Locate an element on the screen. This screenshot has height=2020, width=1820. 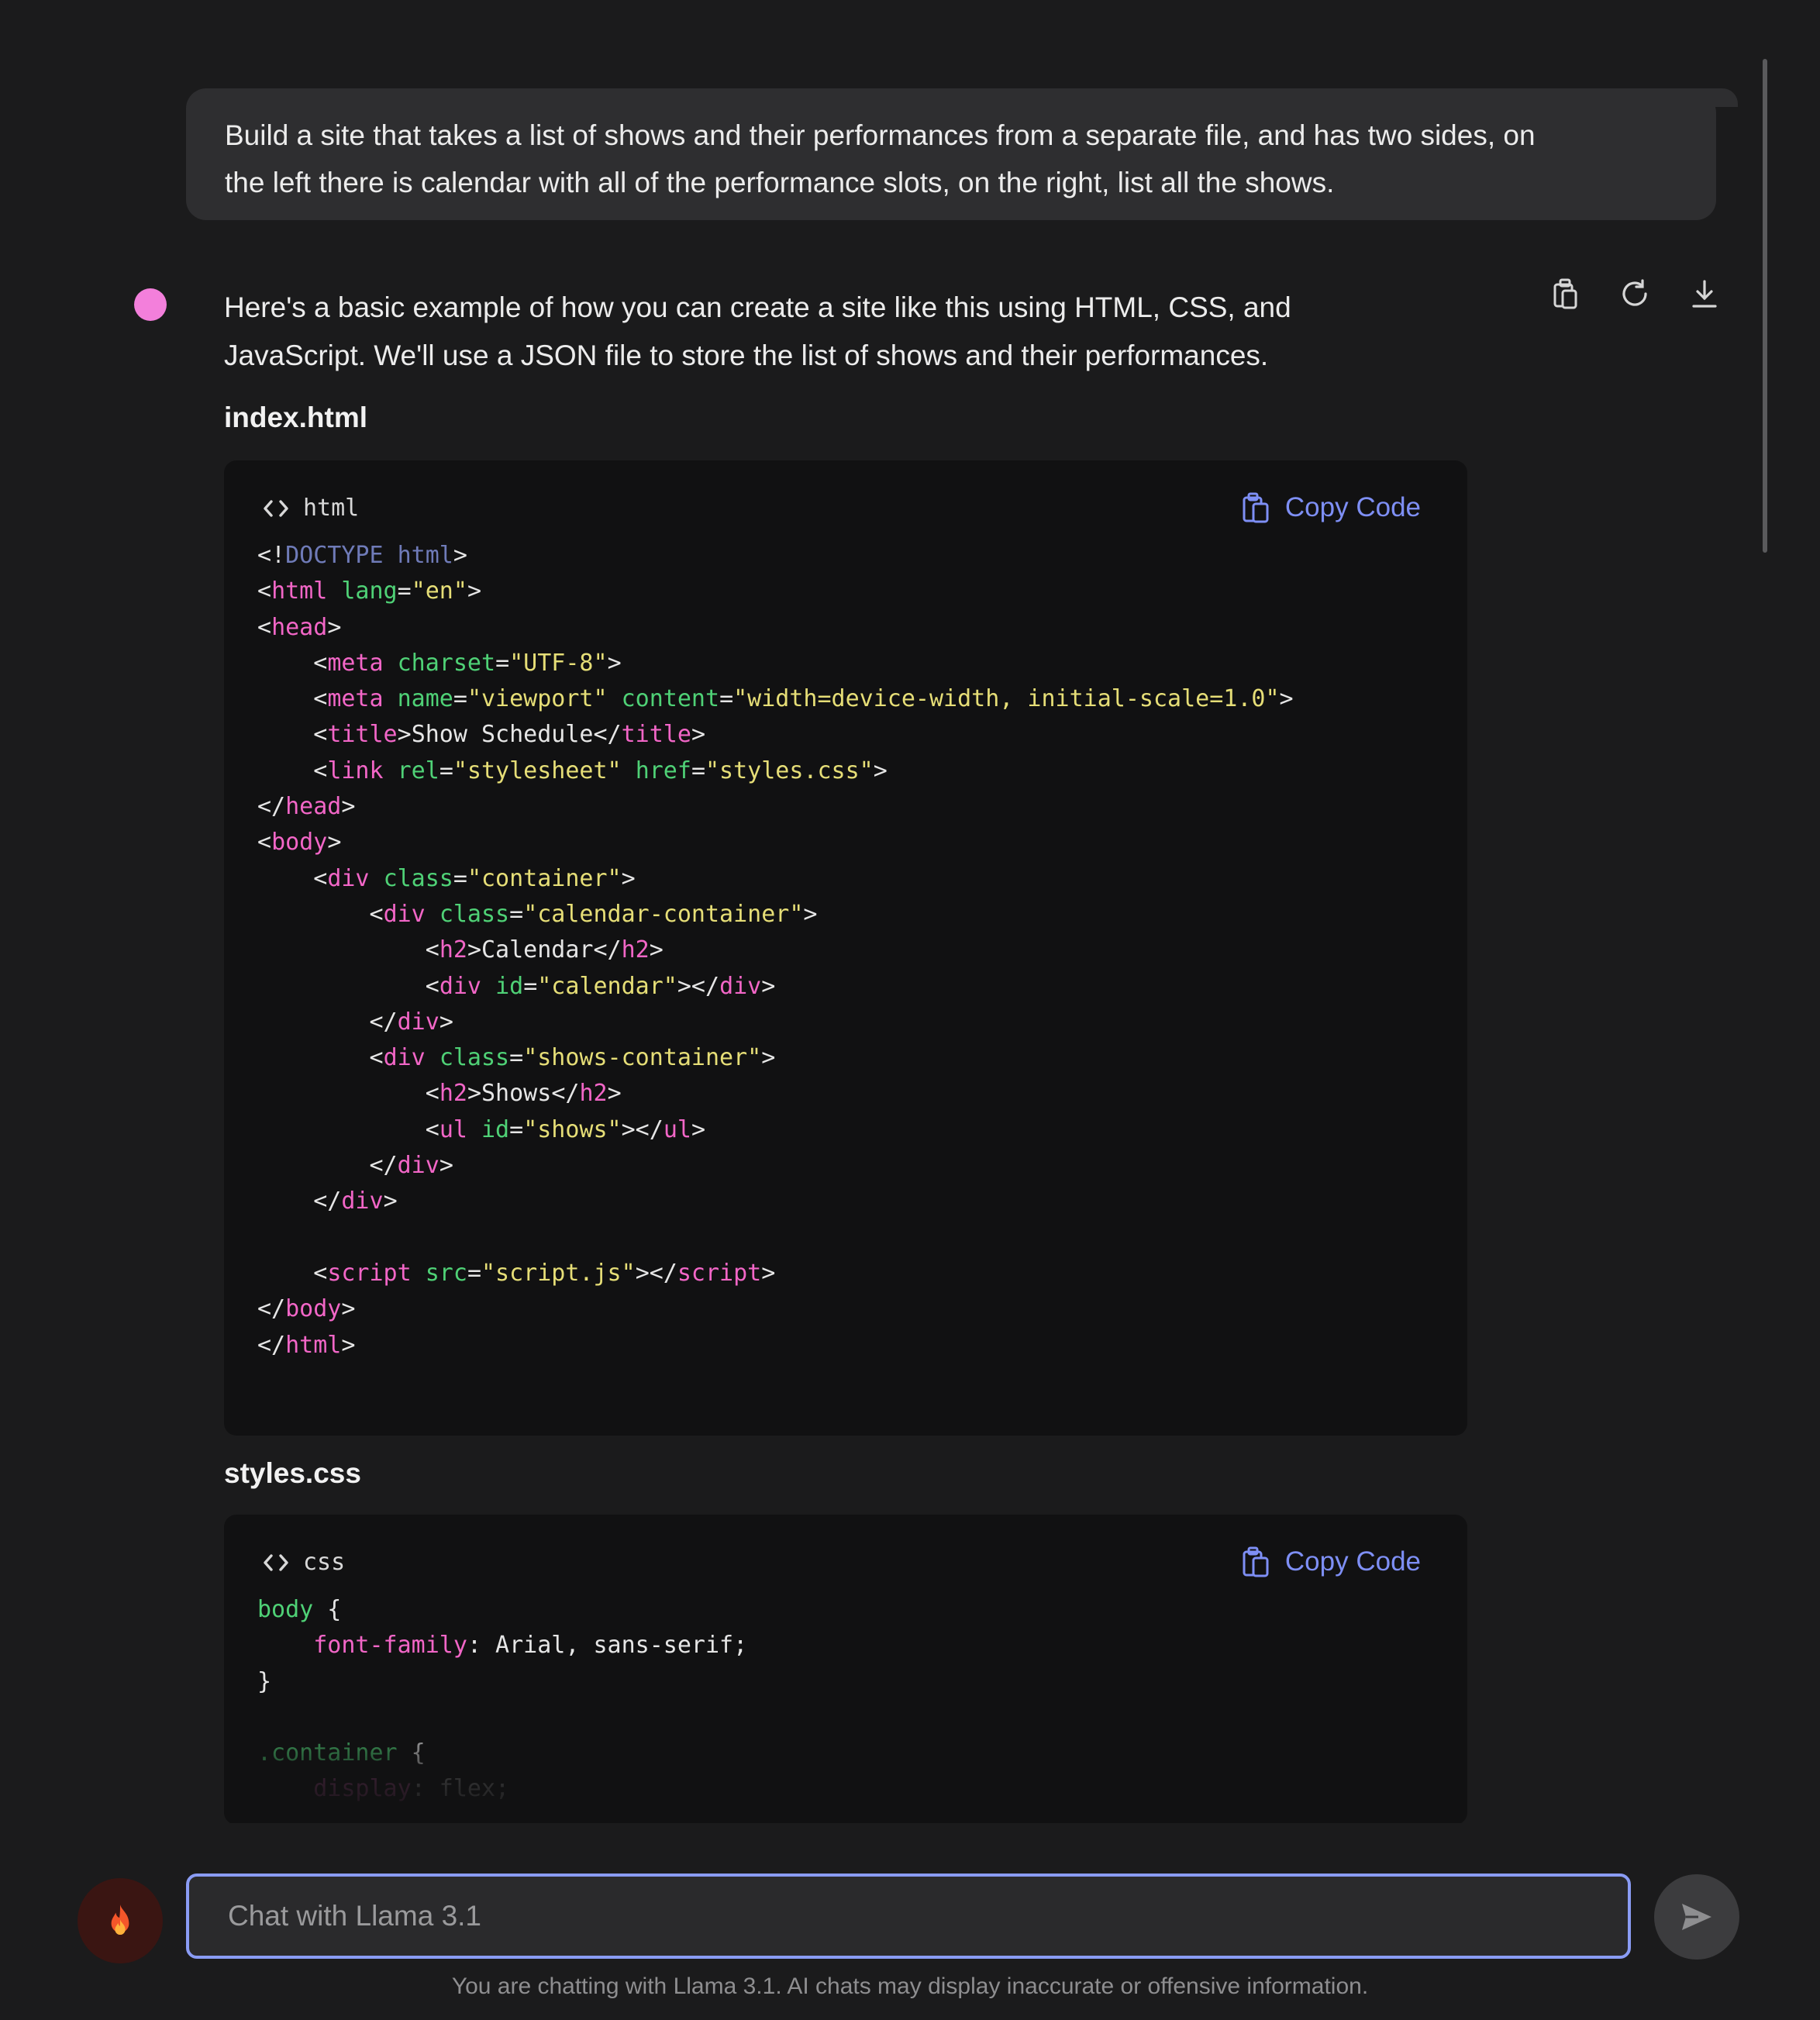
file-title-css: styles.css is located at coordinates (293, 1473).